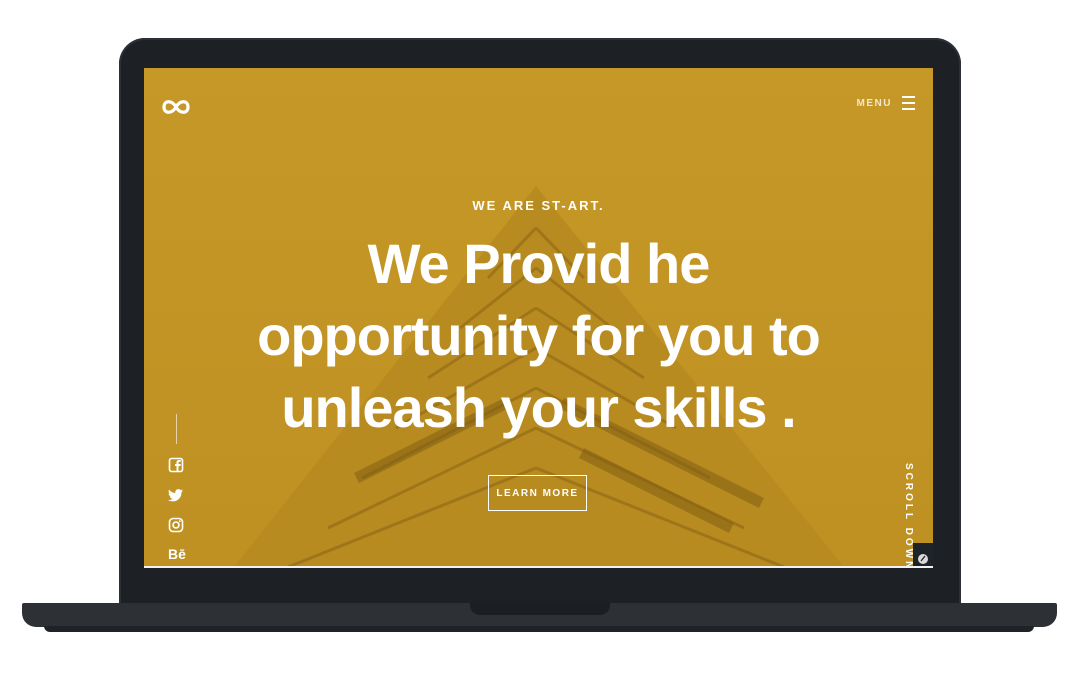 The width and height of the screenshot is (1080, 686). I want to click on screen-bottom-edge, so click(538, 567).